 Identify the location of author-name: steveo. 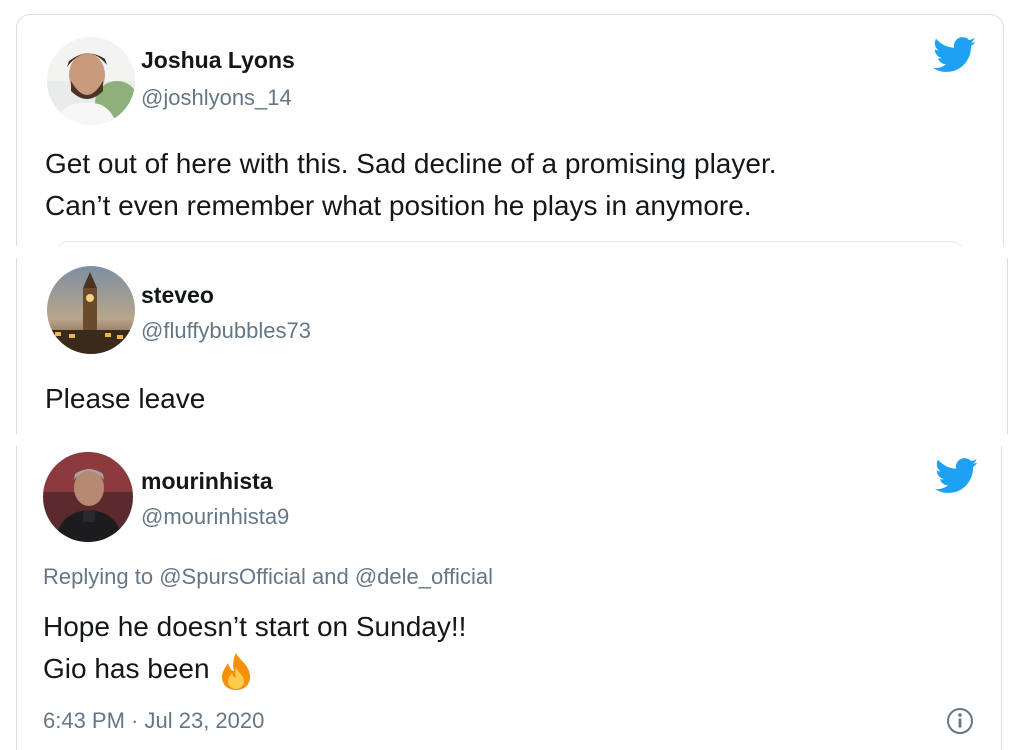
(177, 295).